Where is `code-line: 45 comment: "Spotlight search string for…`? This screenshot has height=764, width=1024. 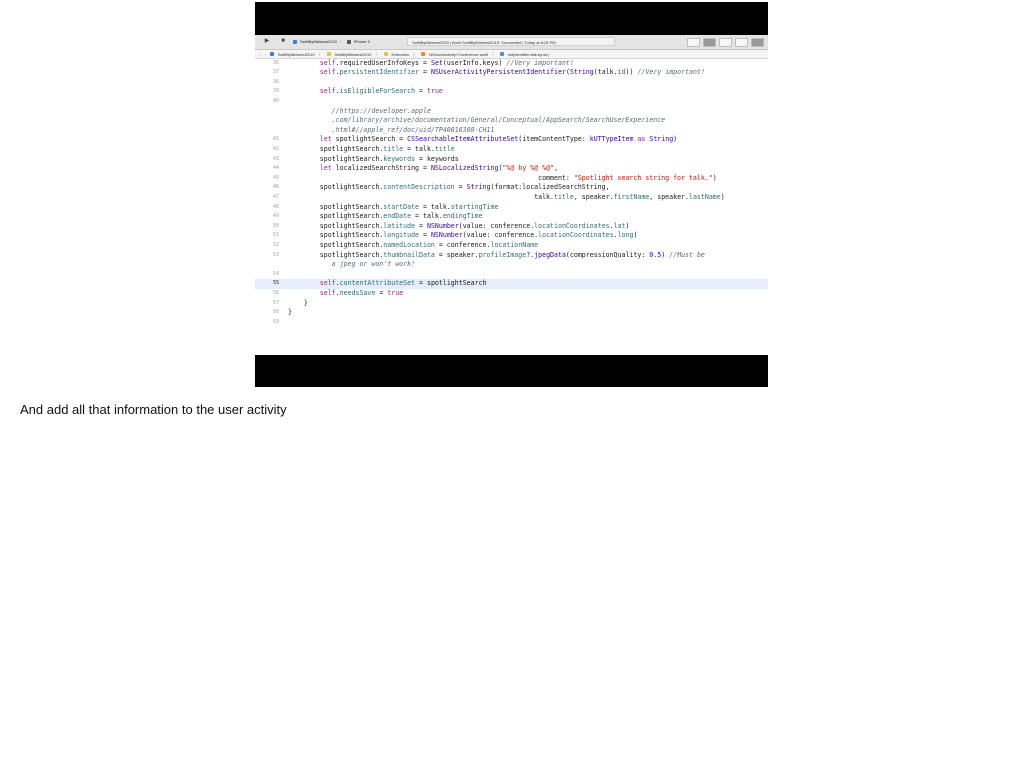
code-line: 45 comment: "Spotlight search string for… is located at coordinates (511, 179).